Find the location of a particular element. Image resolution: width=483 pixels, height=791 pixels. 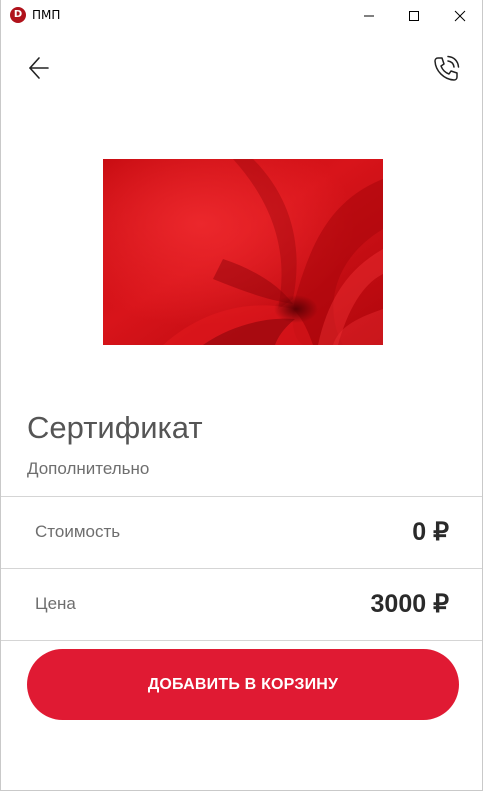

maximize-icon is located at coordinates (414, 16).